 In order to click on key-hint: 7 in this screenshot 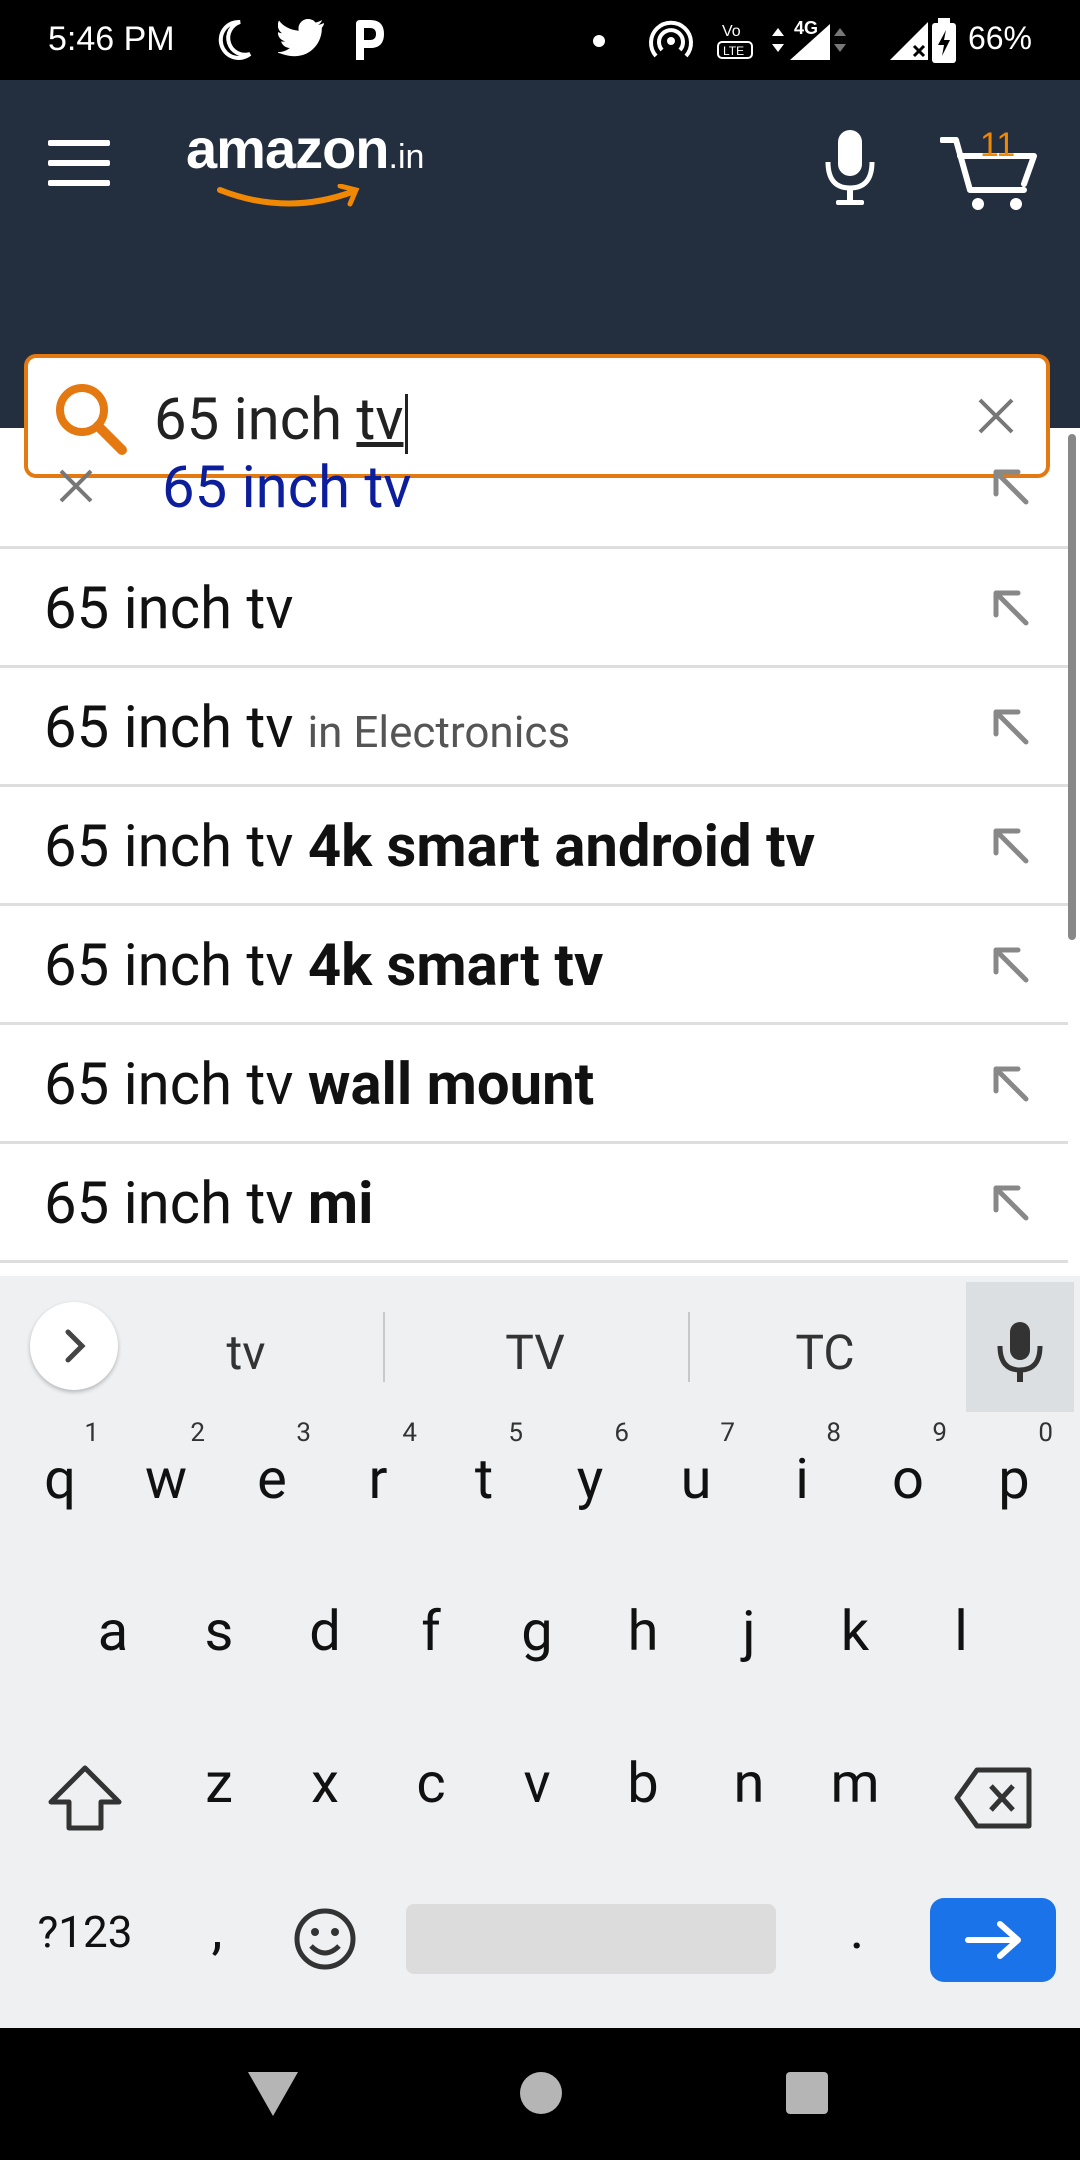, I will do `click(727, 1433)`.